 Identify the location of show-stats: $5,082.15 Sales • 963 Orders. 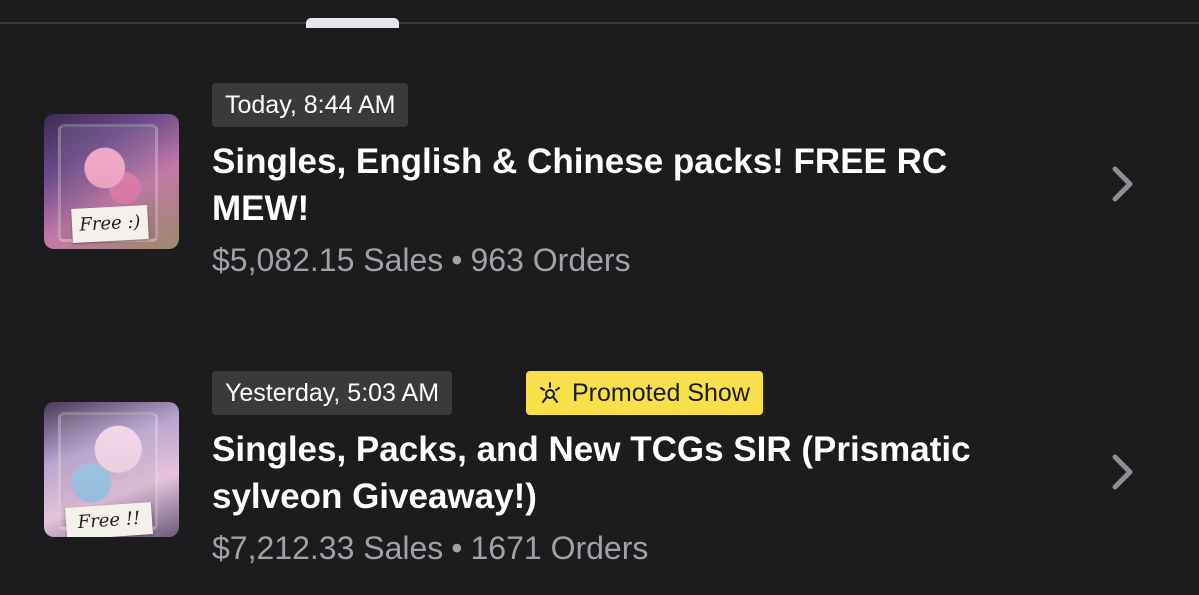
(421, 260).